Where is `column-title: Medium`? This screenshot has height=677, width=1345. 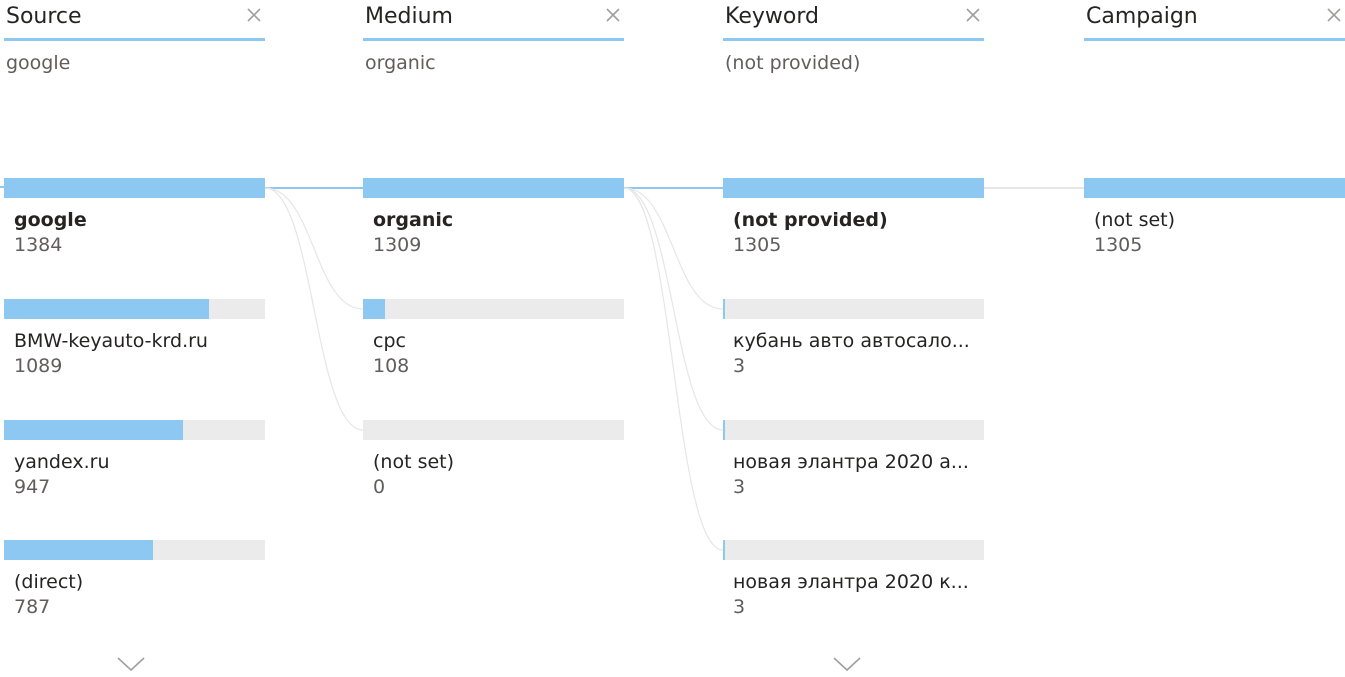 column-title: Medium is located at coordinates (409, 16).